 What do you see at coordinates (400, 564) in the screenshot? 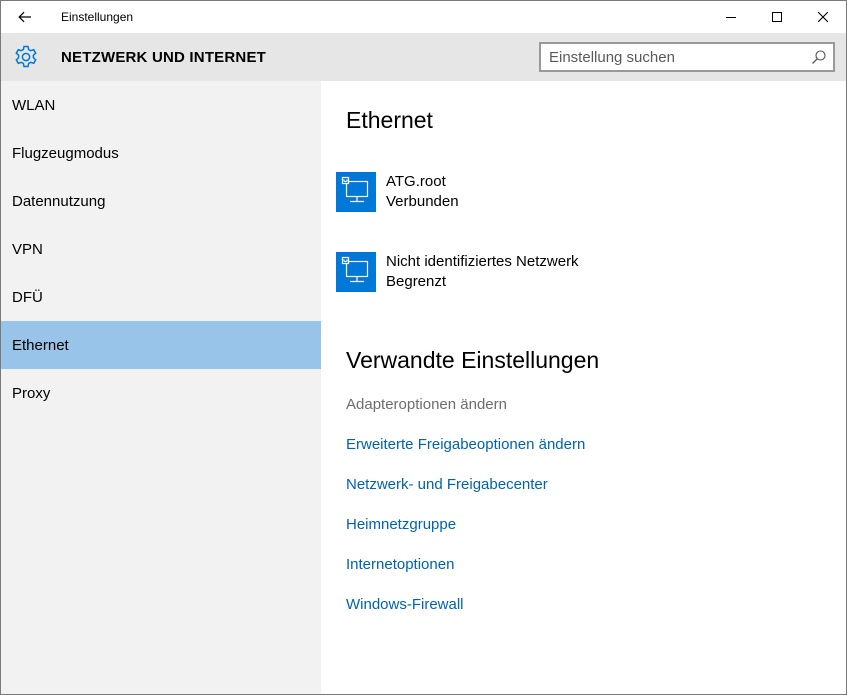
I see `link-internet-options: Internetoptionen` at bounding box center [400, 564].